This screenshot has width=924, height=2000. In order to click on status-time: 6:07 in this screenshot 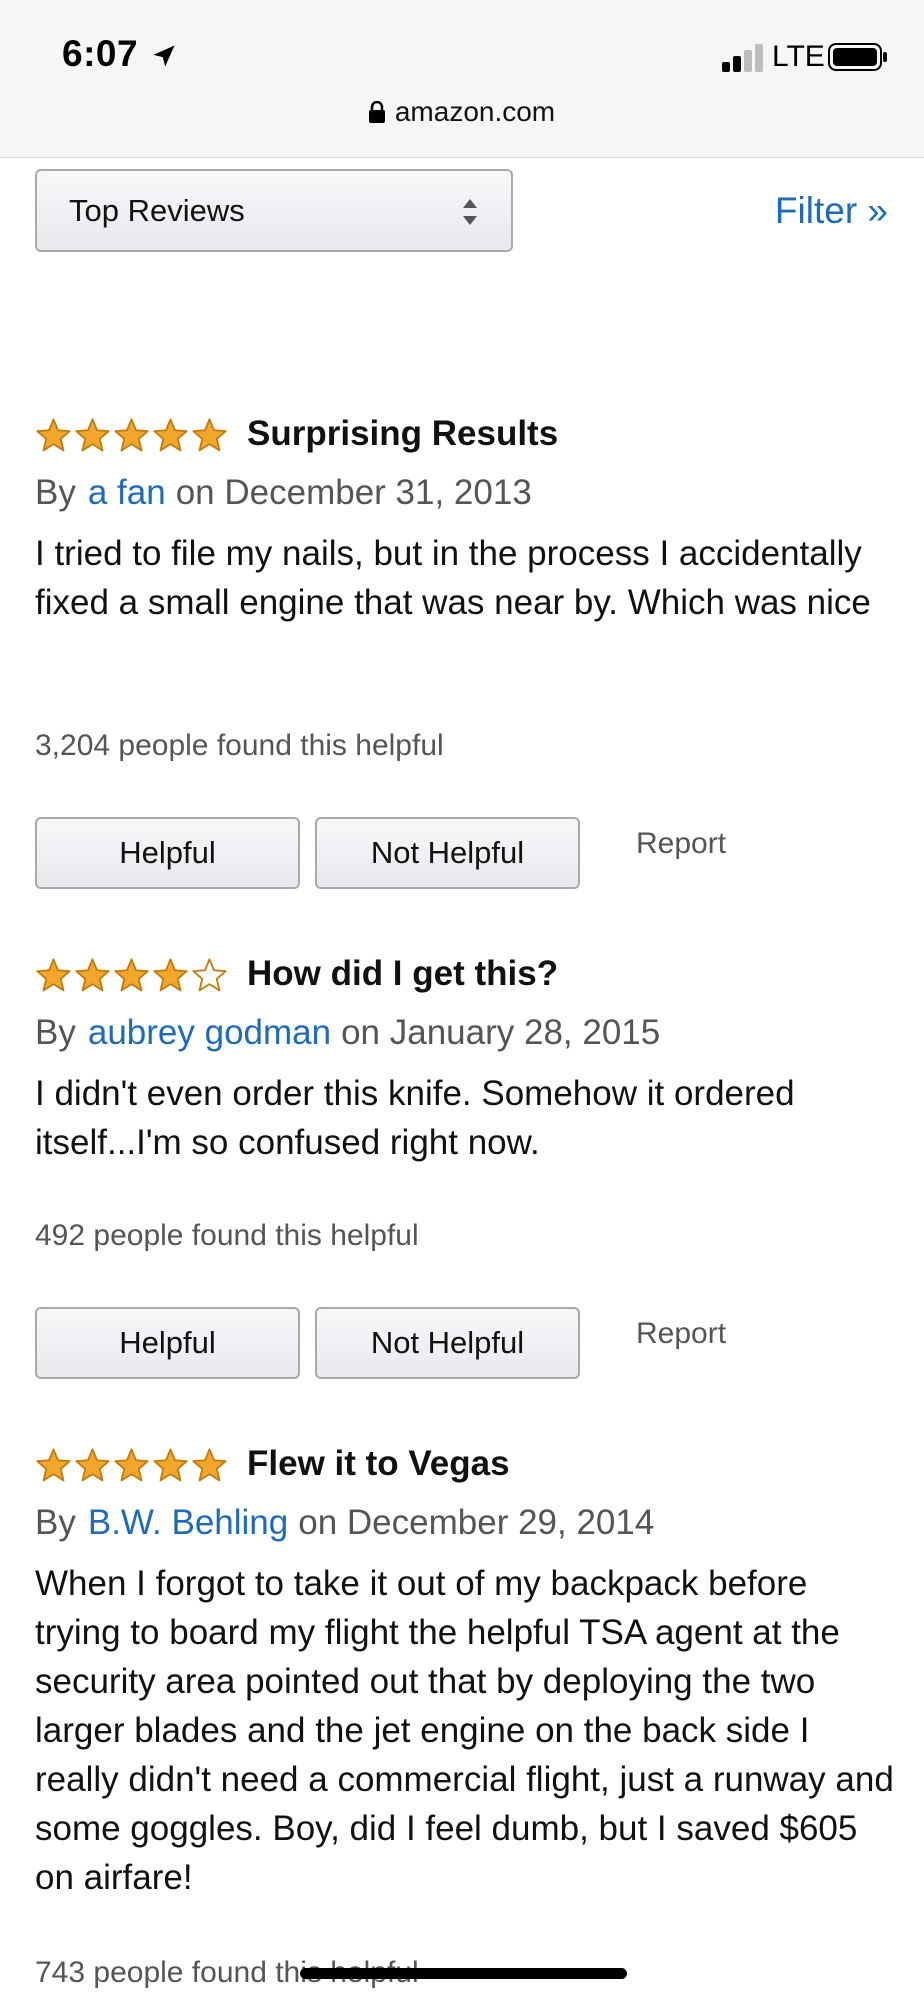, I will do `click(100, 53)`.